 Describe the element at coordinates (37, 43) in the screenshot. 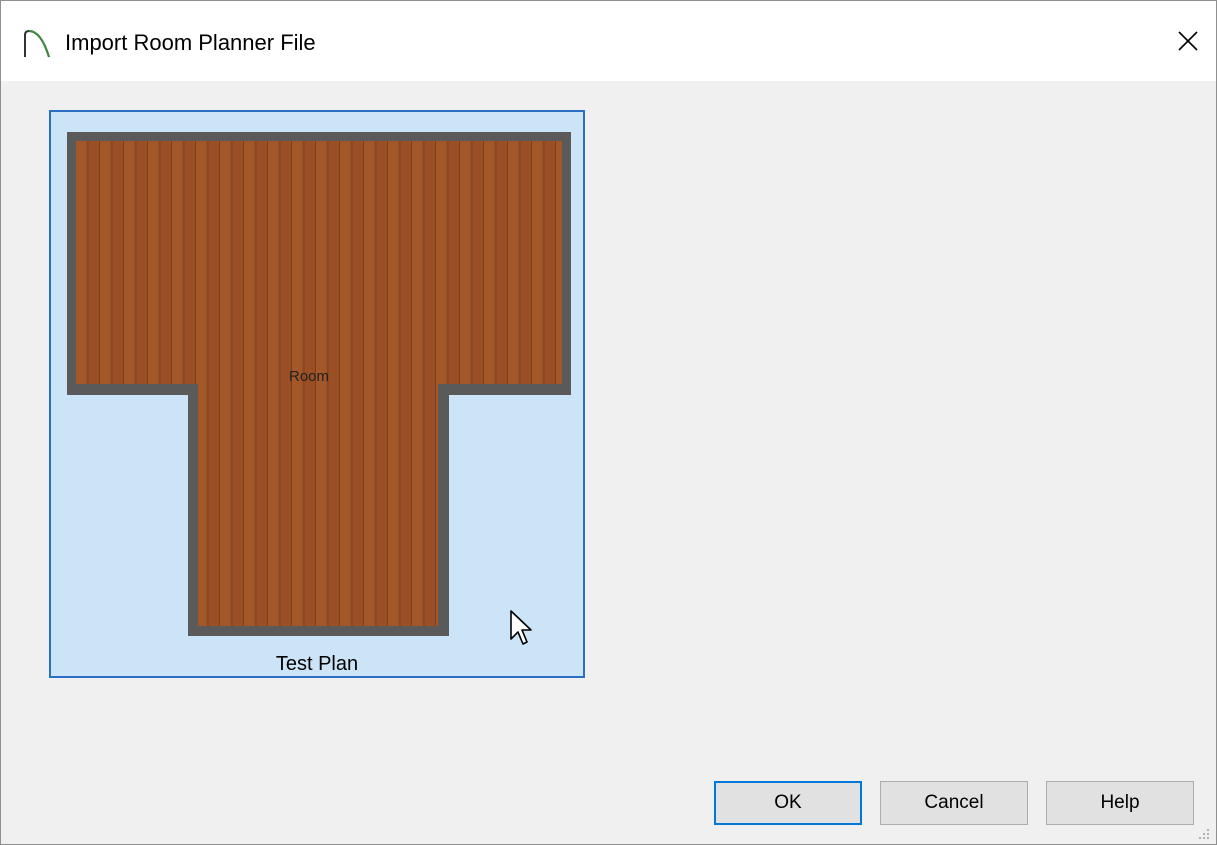

I see `arch-icon` at that location.